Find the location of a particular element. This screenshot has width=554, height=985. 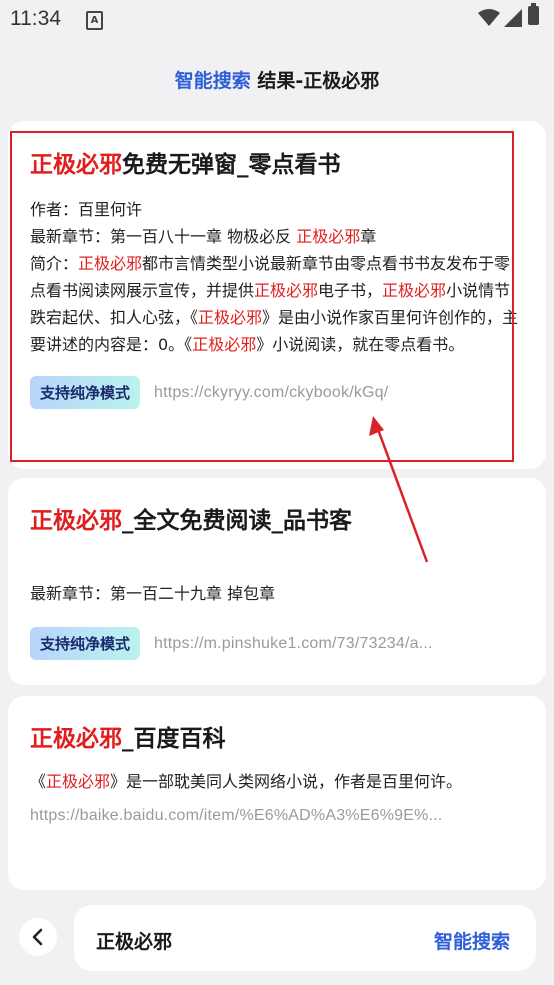

gesture-bar is located at coordinates (277, 980).